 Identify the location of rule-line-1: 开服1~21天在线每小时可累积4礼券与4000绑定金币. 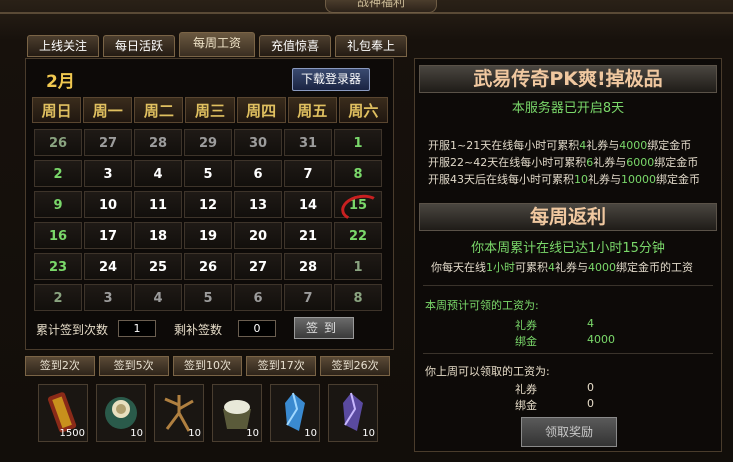
(560, 145).